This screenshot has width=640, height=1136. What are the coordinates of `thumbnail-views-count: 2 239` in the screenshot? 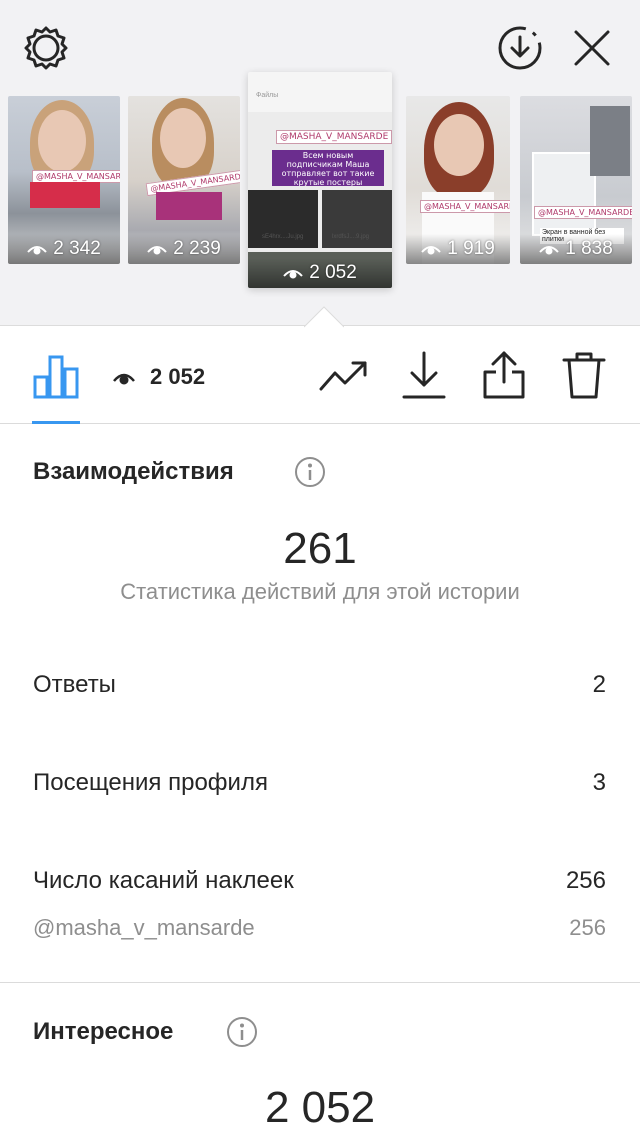 It's located at (197, 248).